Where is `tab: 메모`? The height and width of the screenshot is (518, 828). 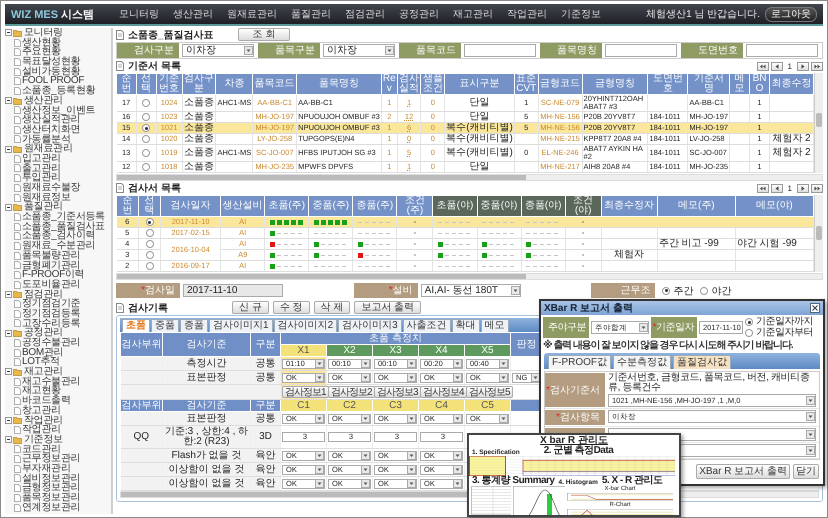 tab: 메모 is located at coordinates (494, 325).